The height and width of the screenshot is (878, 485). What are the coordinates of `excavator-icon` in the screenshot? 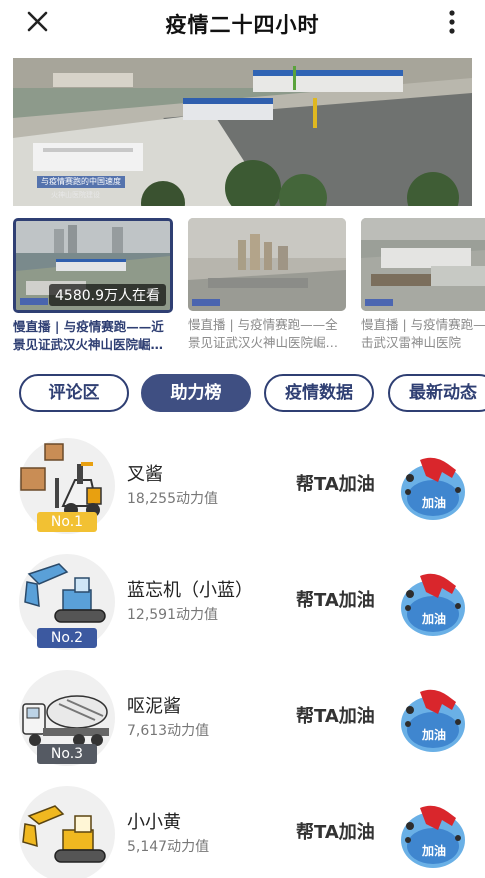 It's located at (64, 834).